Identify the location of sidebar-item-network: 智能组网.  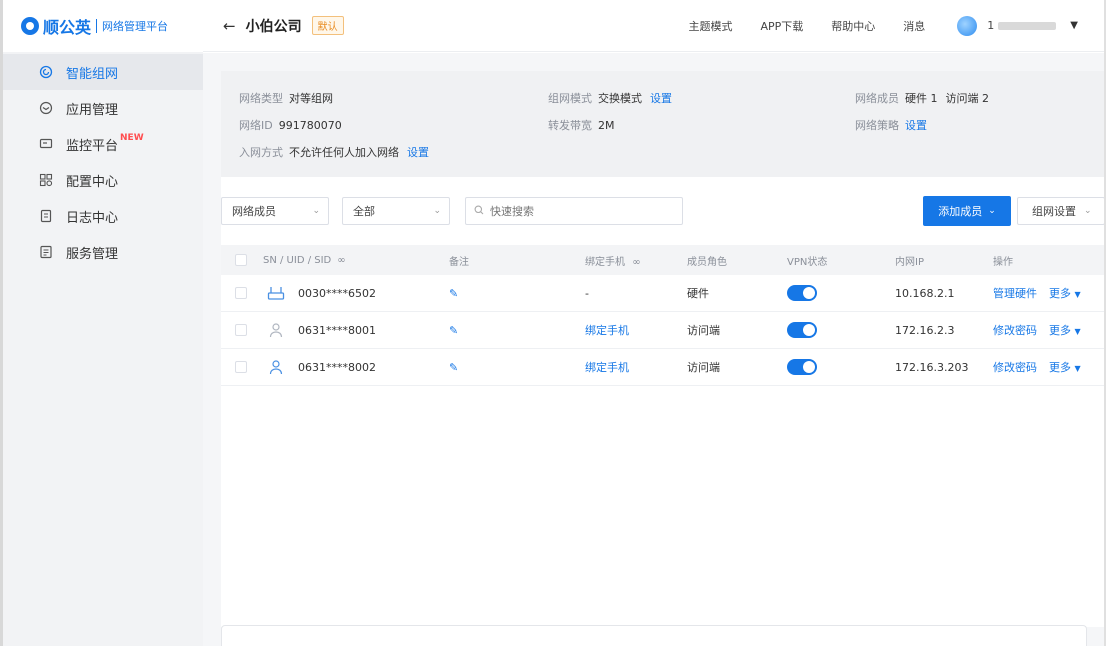
(103, 72).